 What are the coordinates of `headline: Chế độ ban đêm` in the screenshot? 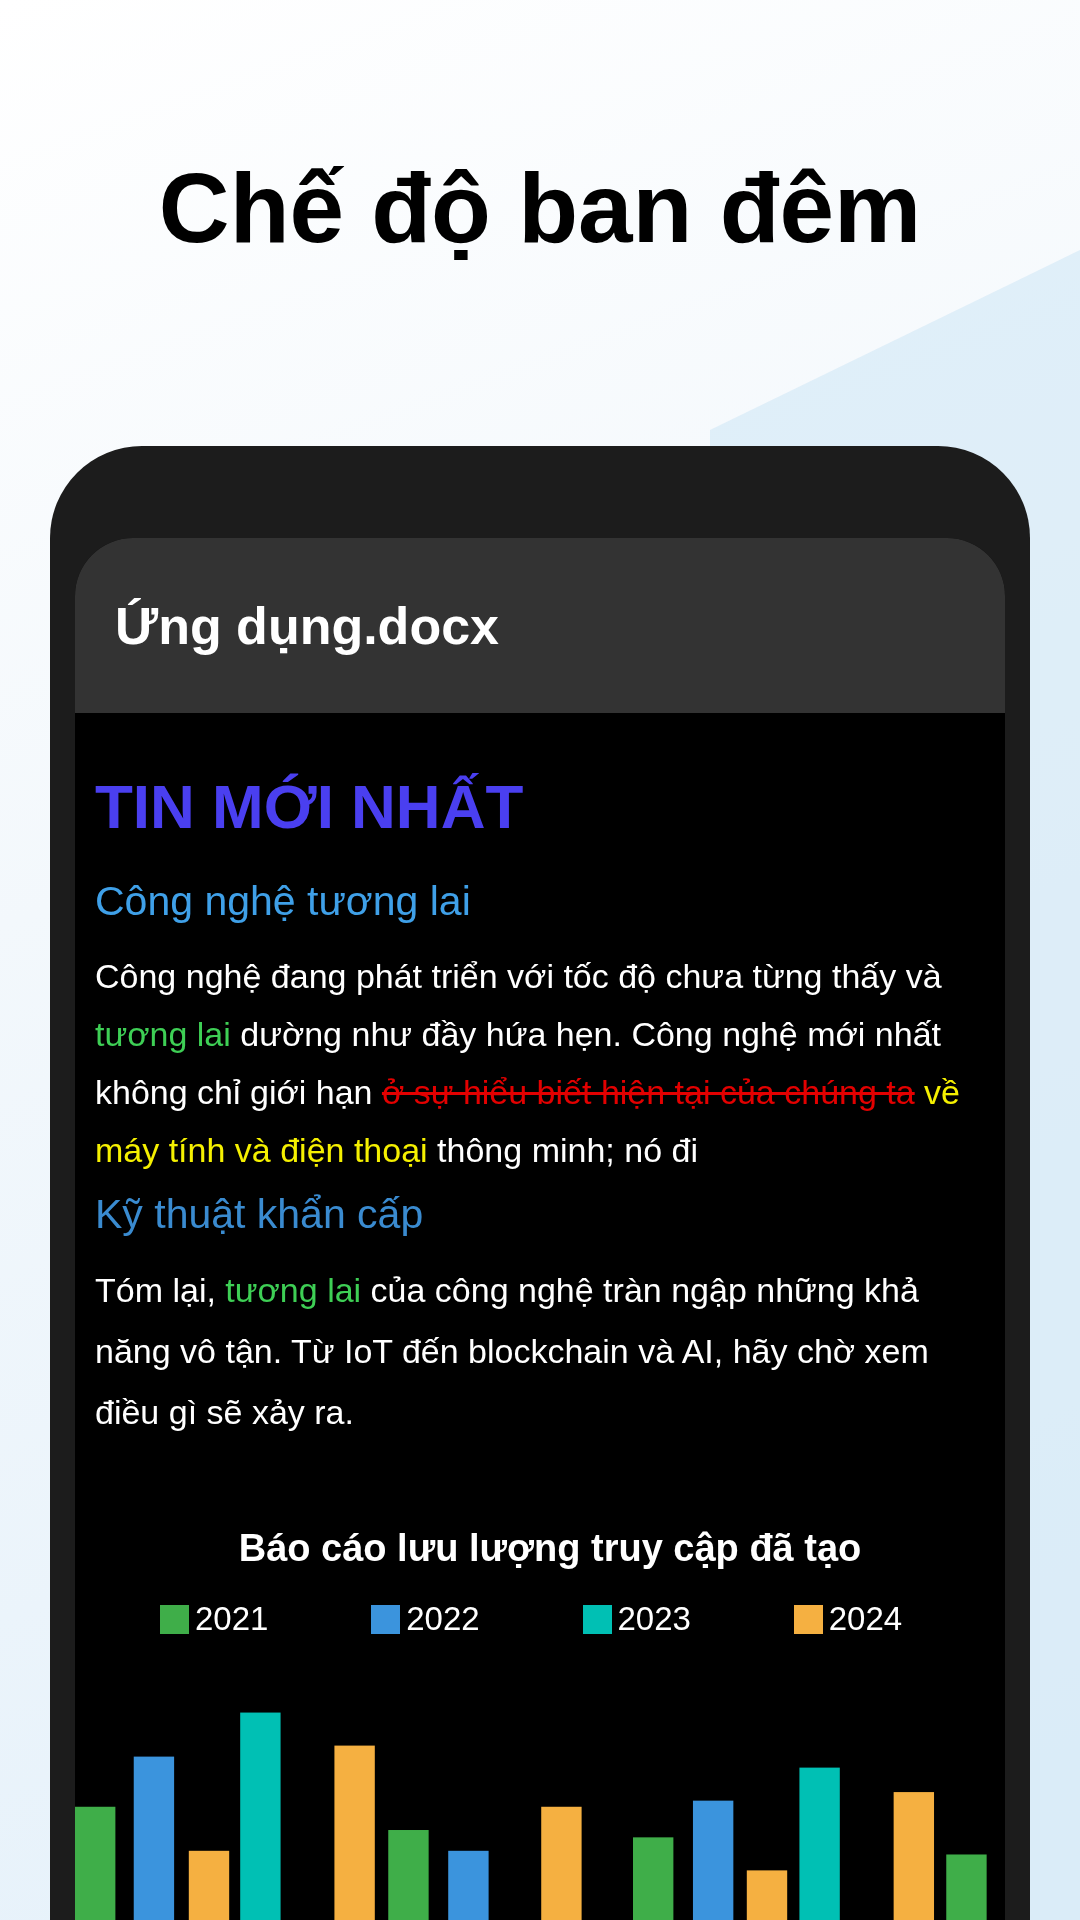 It's located at (540, 208).